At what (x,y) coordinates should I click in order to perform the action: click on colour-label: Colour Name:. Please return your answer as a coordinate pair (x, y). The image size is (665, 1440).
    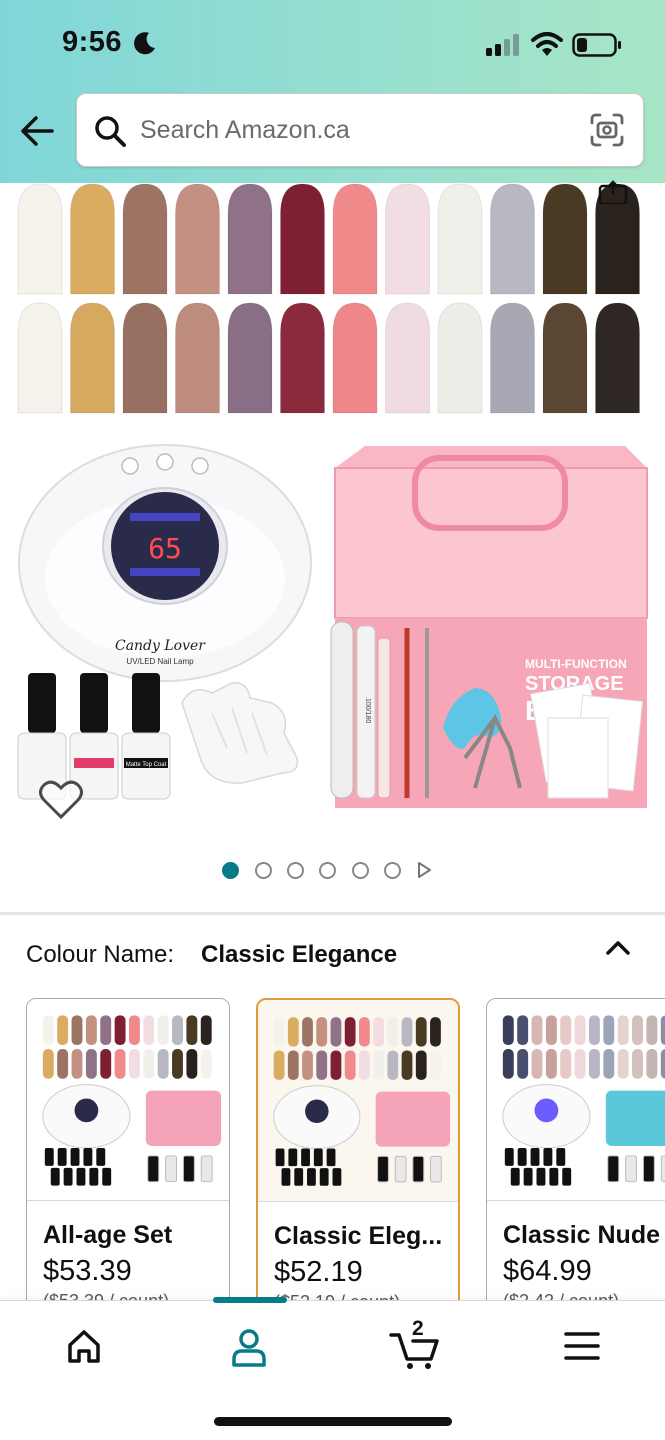
    Looking at the image, I should click on (100, 954).